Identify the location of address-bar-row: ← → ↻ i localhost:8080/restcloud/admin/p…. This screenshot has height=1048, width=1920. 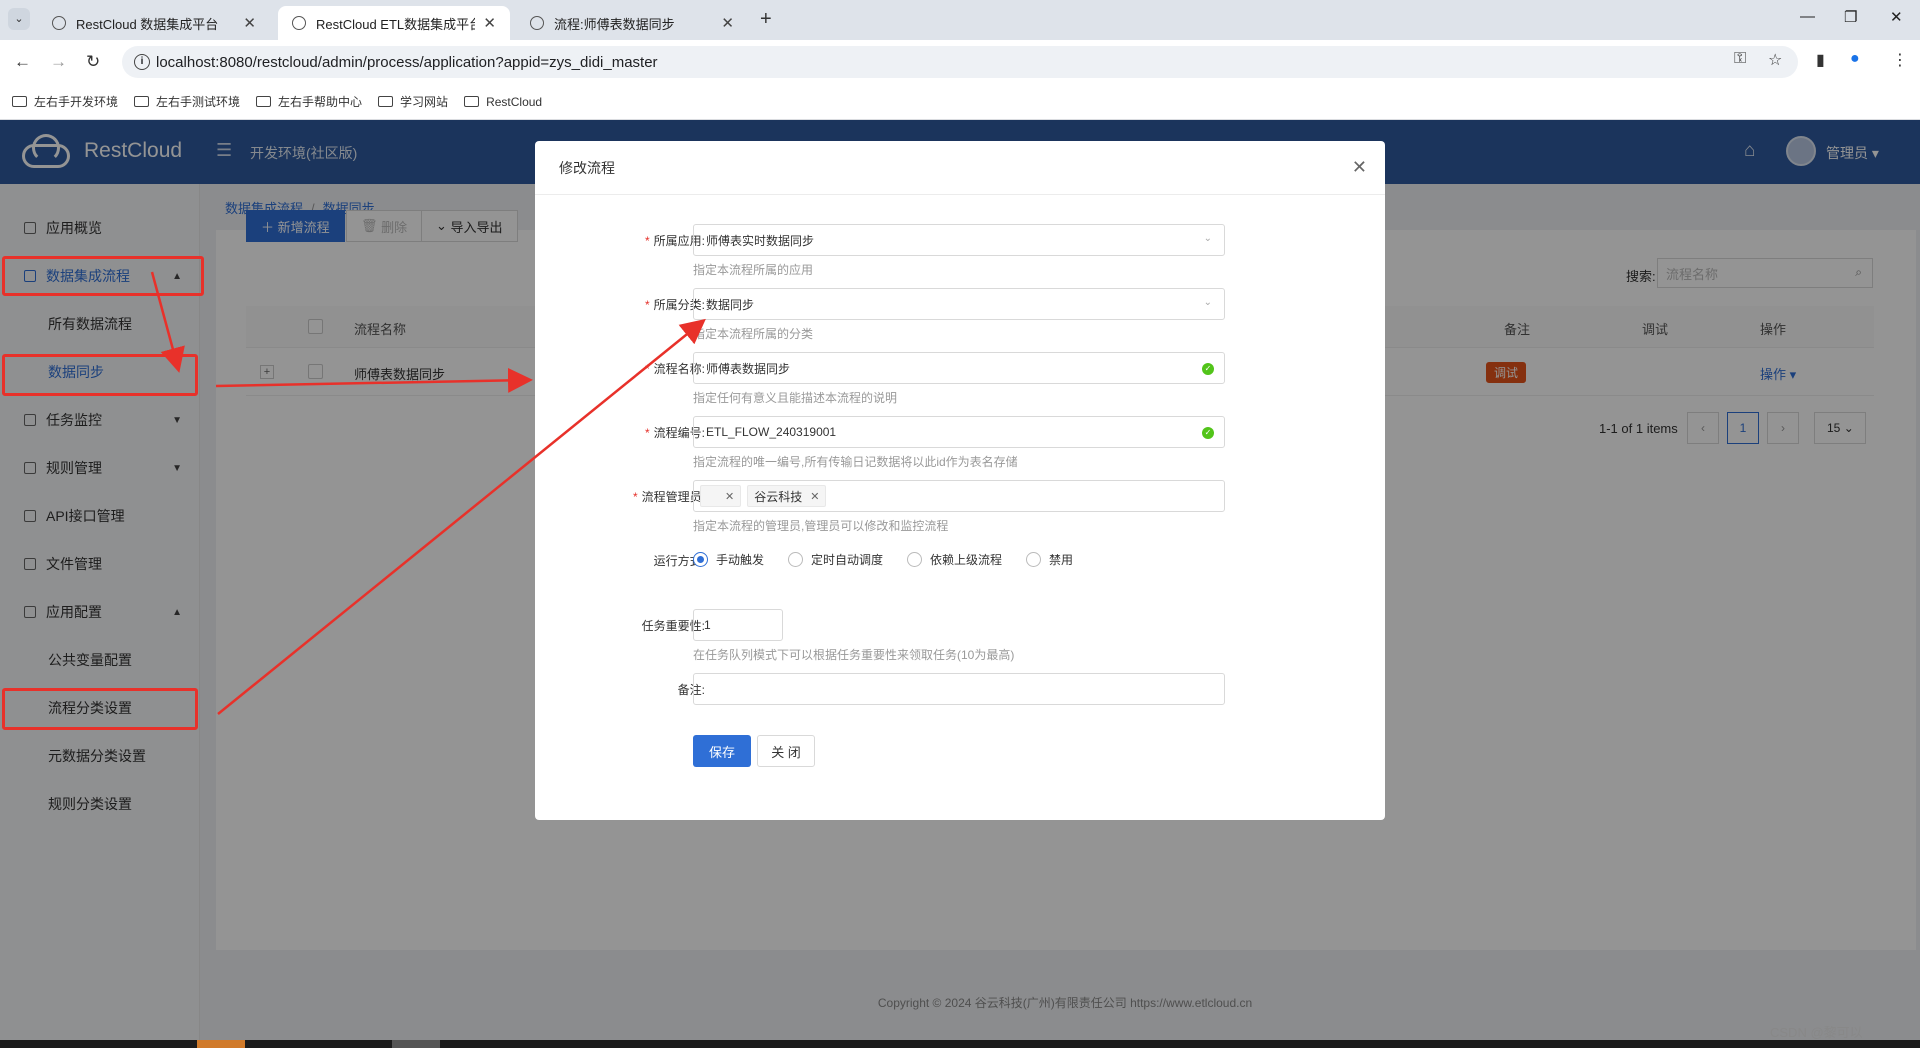
(960, 62).